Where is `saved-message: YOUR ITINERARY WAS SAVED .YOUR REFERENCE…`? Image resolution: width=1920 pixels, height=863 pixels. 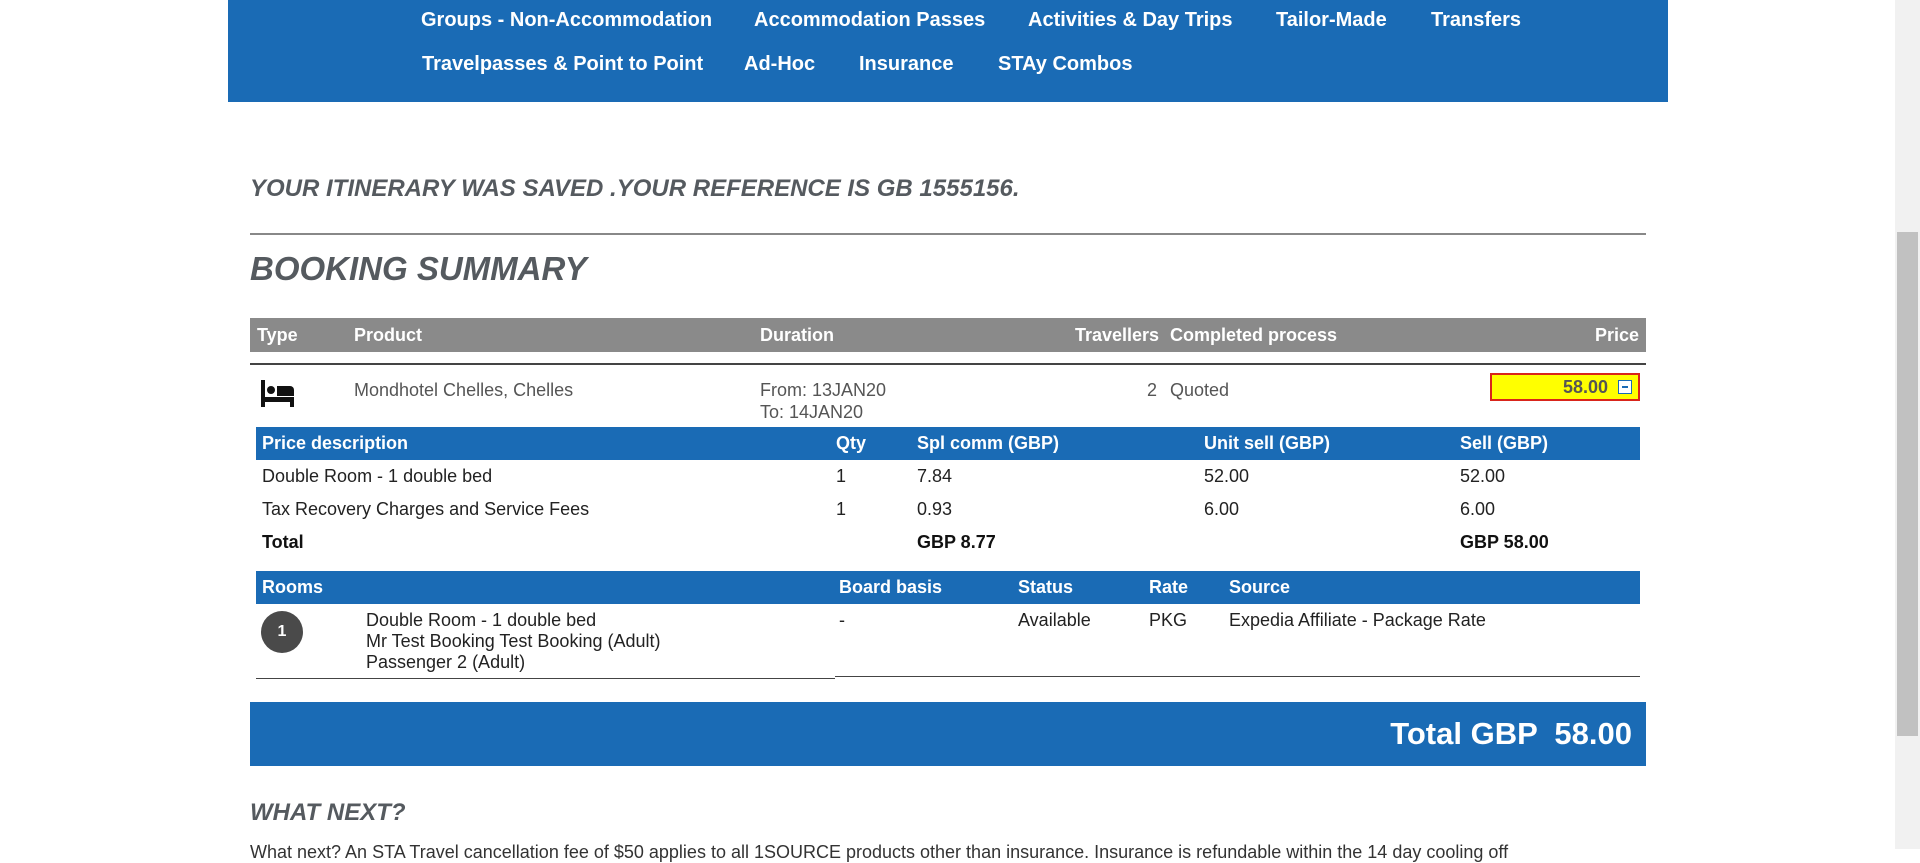
saved-message: YOUR ITINERARY WAS SAVED .YOUR REFERENCE… is located at coordinates (635, 188).